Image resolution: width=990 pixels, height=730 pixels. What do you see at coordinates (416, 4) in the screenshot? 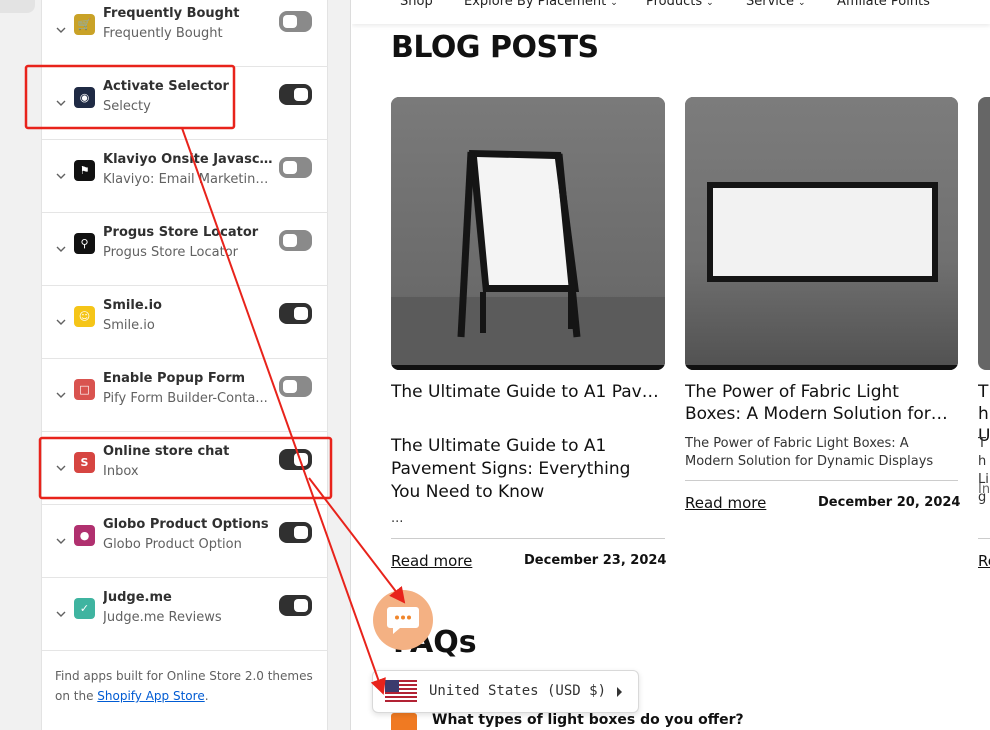
I see `nav-item-shop: Shop` at bounding box center [416, 4].